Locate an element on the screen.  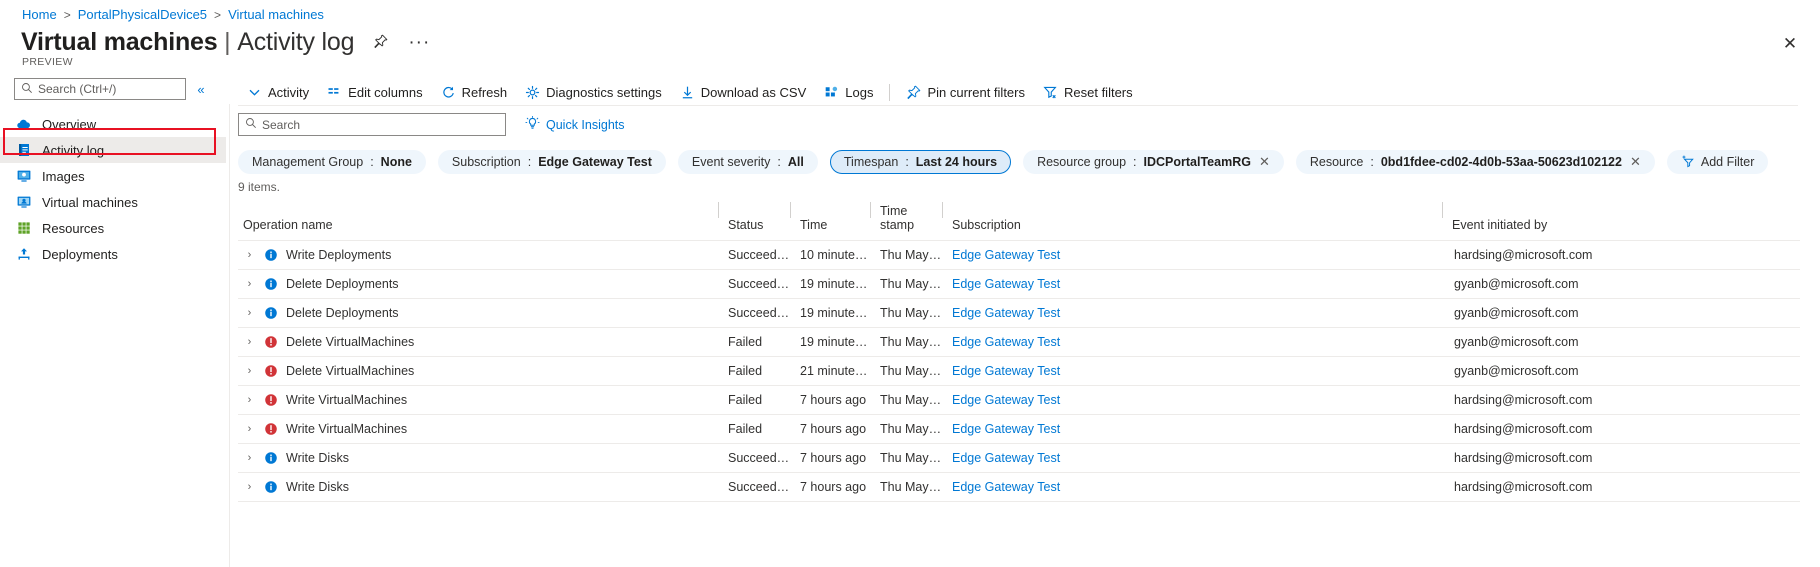
reset-filters-button: Reset filters is located at coordinates (1088, 92).